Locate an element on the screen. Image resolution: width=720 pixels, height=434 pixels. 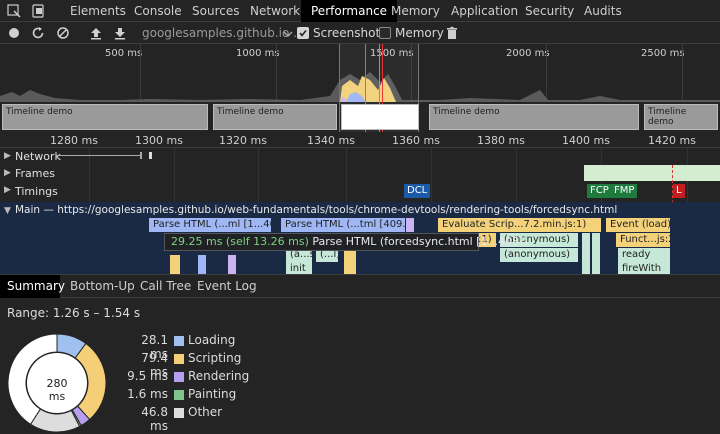
tab-event-log: Event Log is located at coordinates (227, 286).